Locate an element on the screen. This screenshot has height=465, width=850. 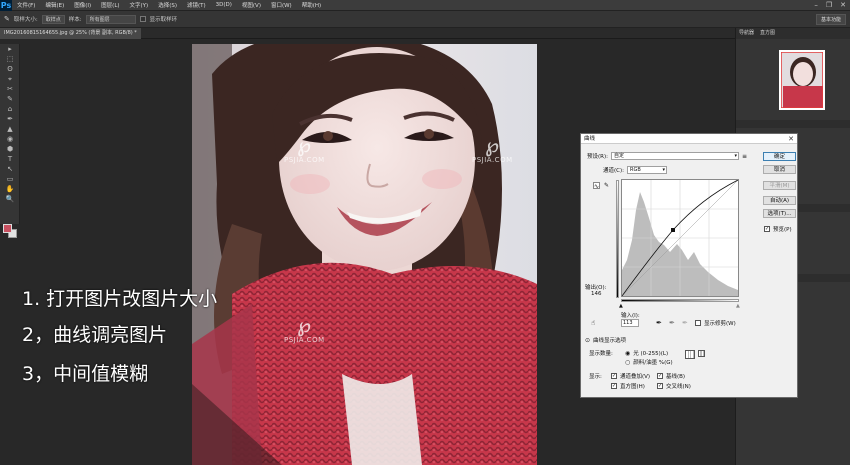
navigator-thumbnail is located at coordinates (802, 80).